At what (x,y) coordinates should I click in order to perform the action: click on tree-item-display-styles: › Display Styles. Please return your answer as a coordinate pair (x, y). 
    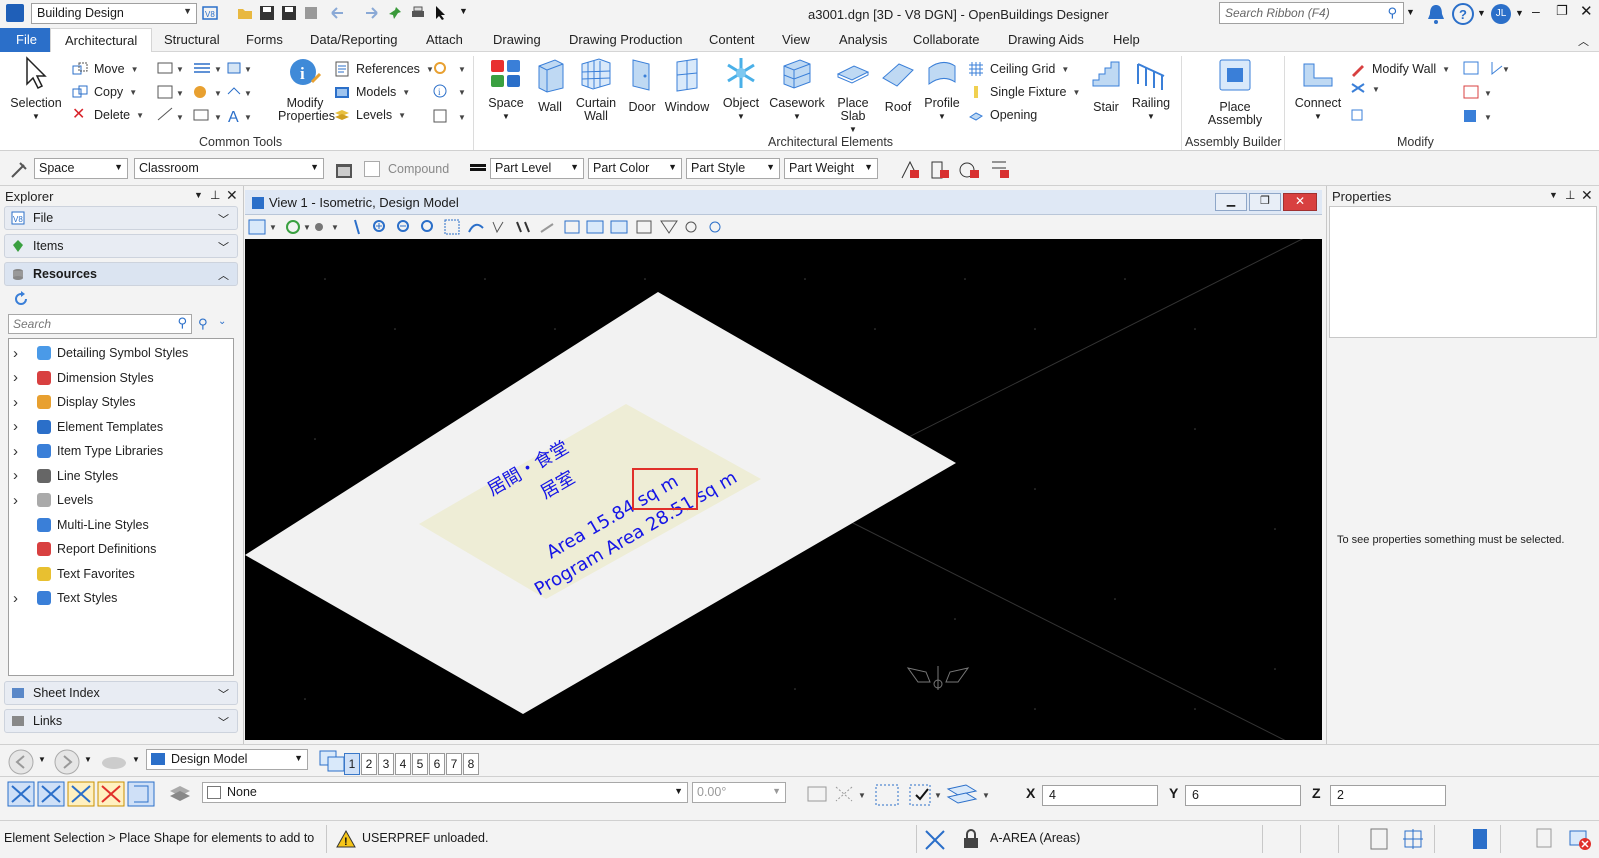
    Looking at the image, I should click on (74, 402).